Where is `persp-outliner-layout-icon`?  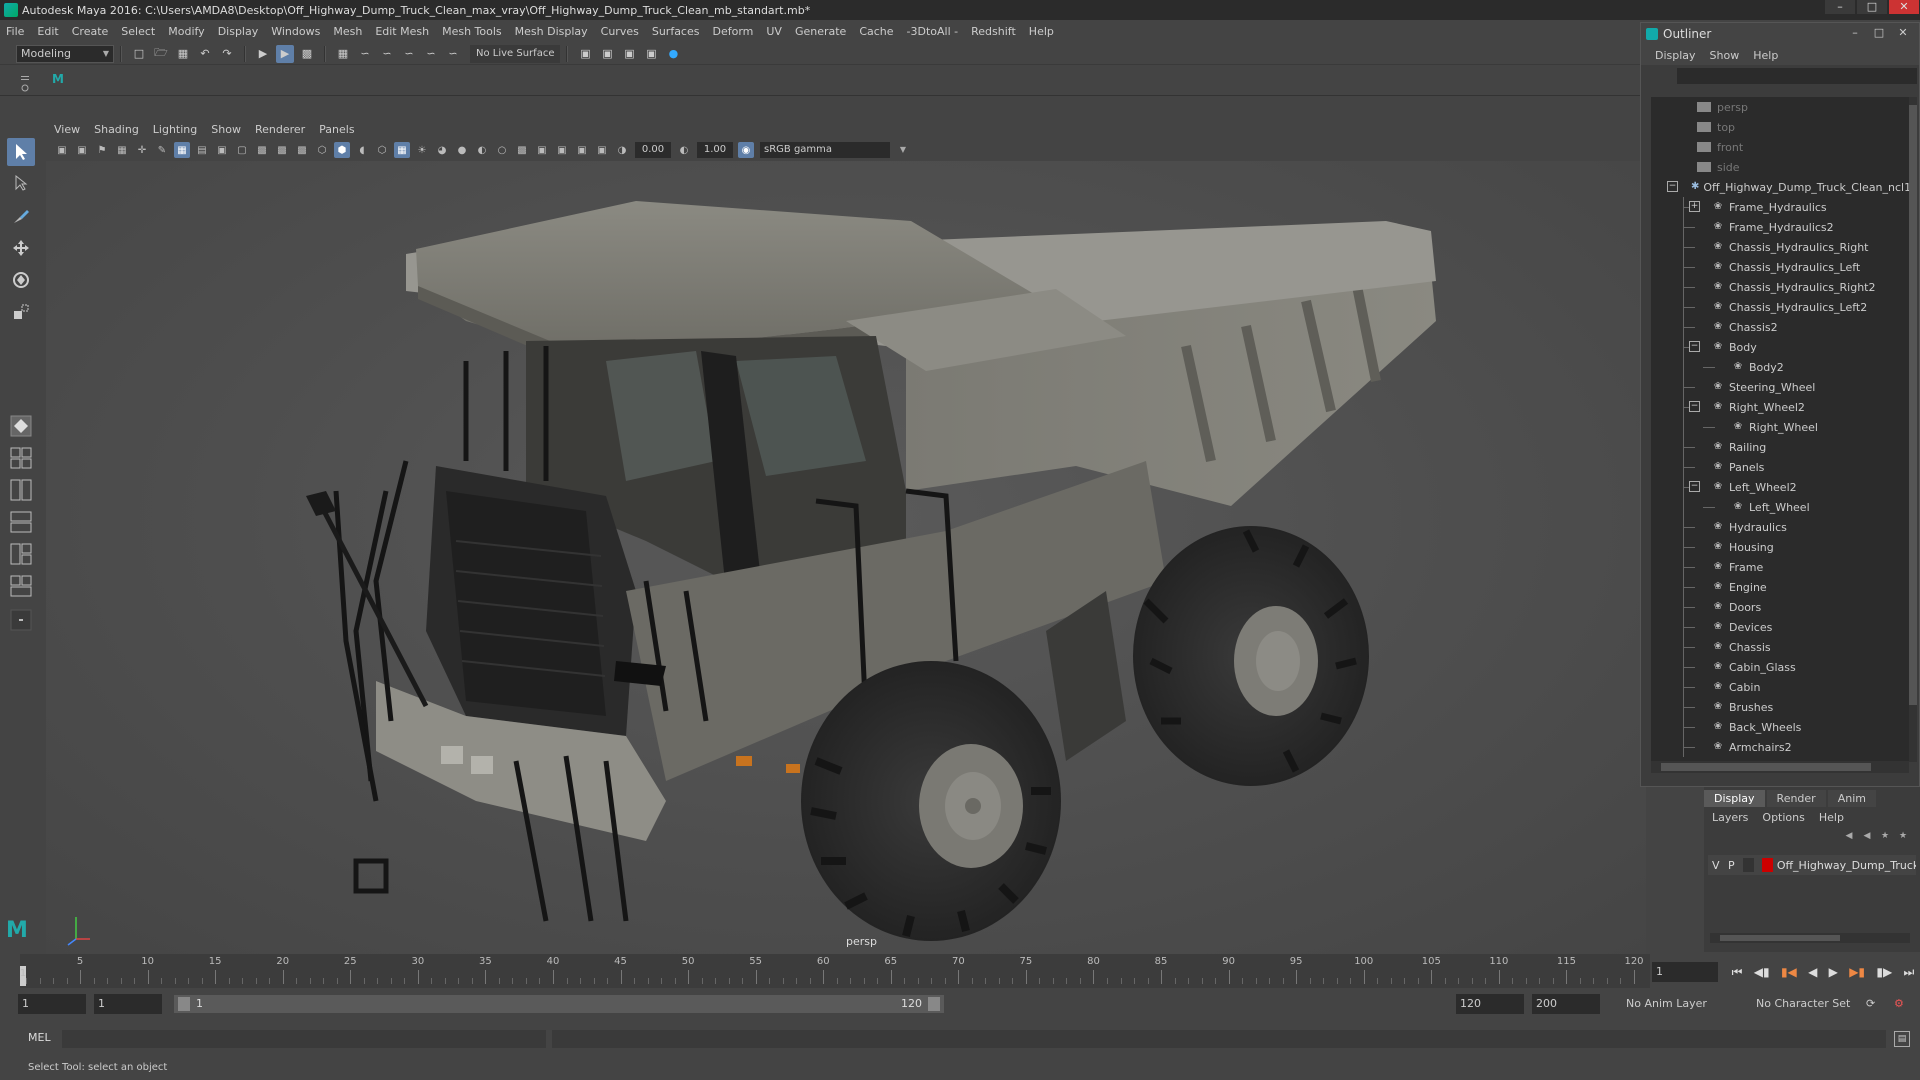 persp-outliner-layout-icon is located at coordinates (21, 554).